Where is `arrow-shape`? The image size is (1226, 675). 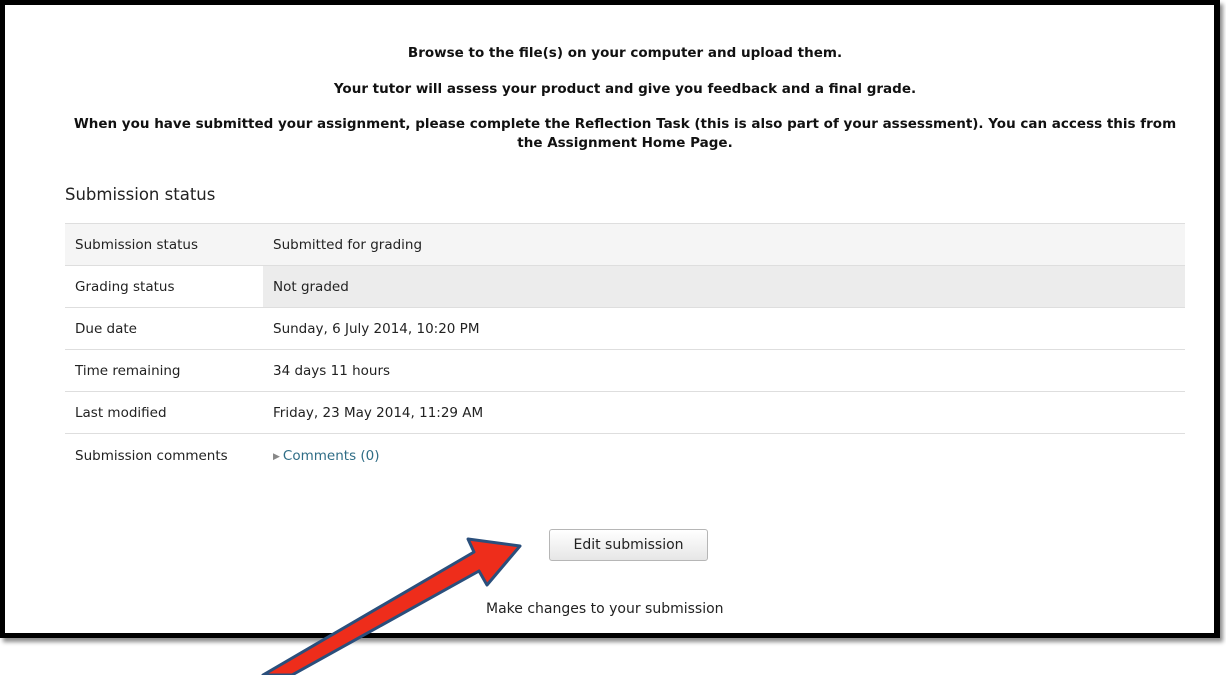
arrow-shape is located at coordinates (391, 606).